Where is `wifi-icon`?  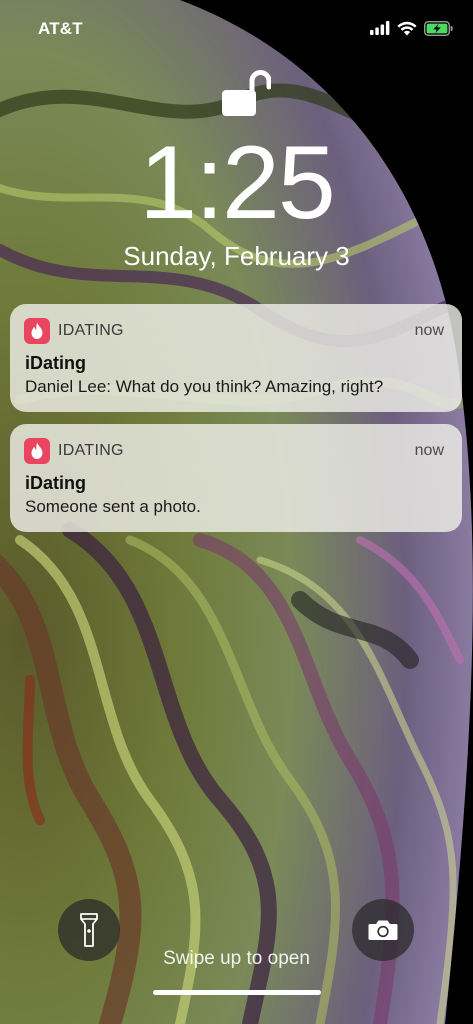 wifi-icon is located at coordinates (407, 28).